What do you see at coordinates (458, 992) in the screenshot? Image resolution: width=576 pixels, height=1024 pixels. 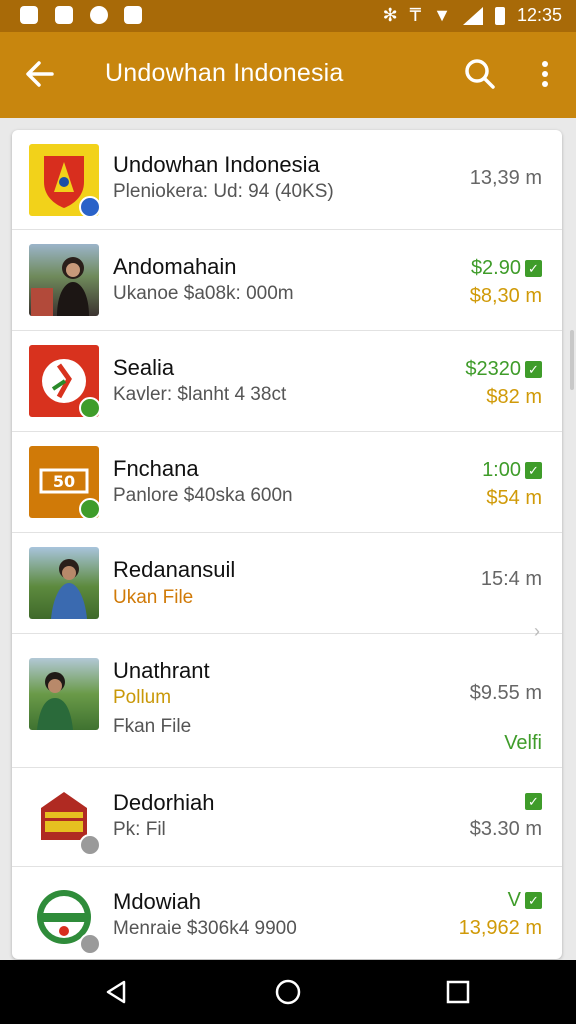 I see `nav-recents-icon` at bounding box center [458, 992].